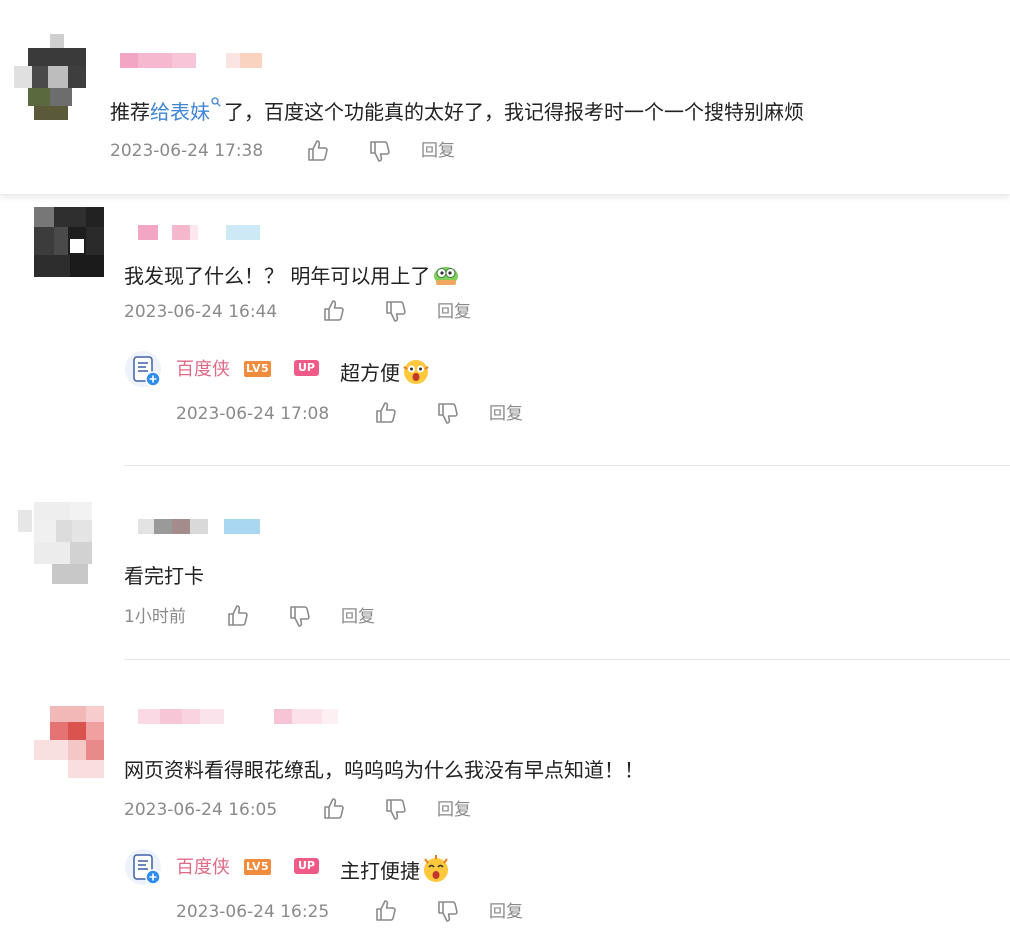 The image size is (1010, 936). I want to click on comment-text: 我发现了什么！？ 明年可以用上了, so click(292, 274).